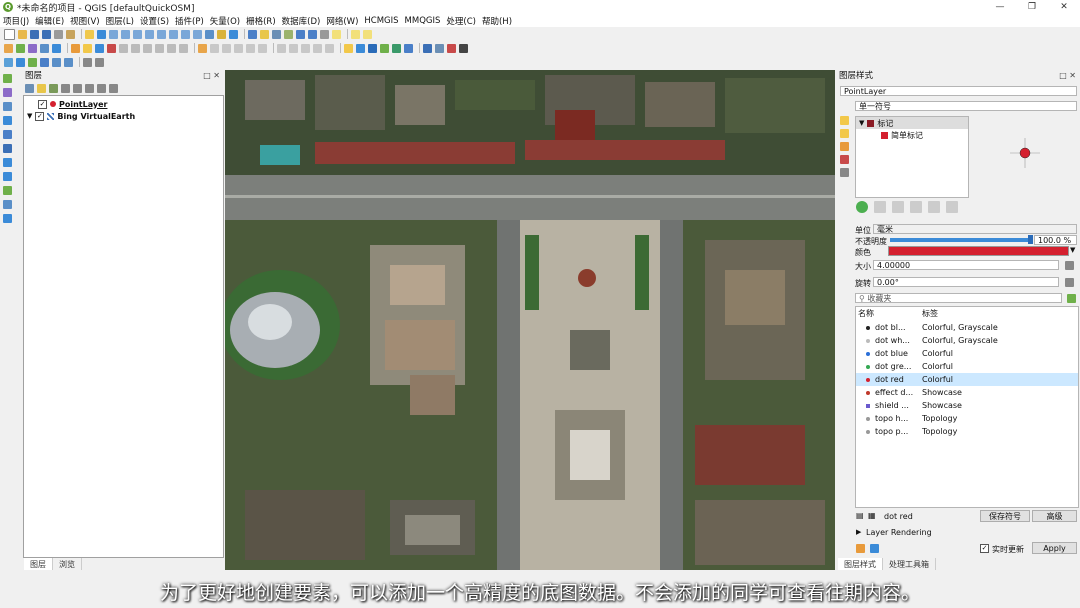 This screenshot has height=608, width=1080. Describe the element at coordinates (111, 48) in the screenshot. I see `vertex-tool-icon` at that location.